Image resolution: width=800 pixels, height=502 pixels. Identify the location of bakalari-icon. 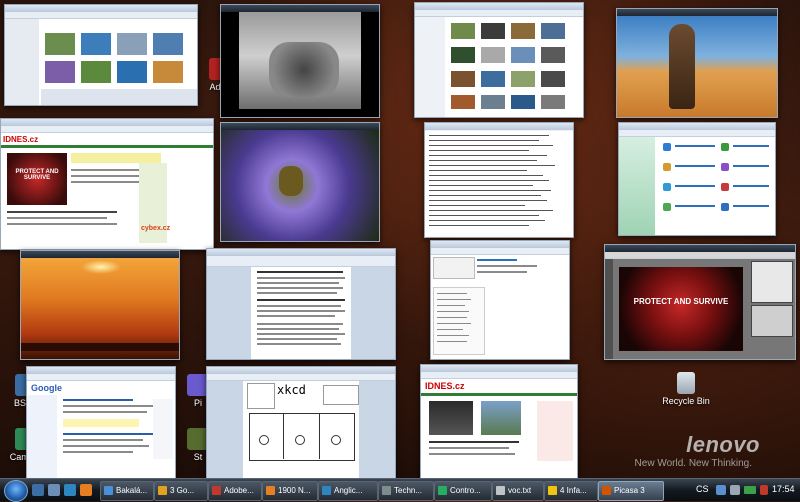
(108, 490).